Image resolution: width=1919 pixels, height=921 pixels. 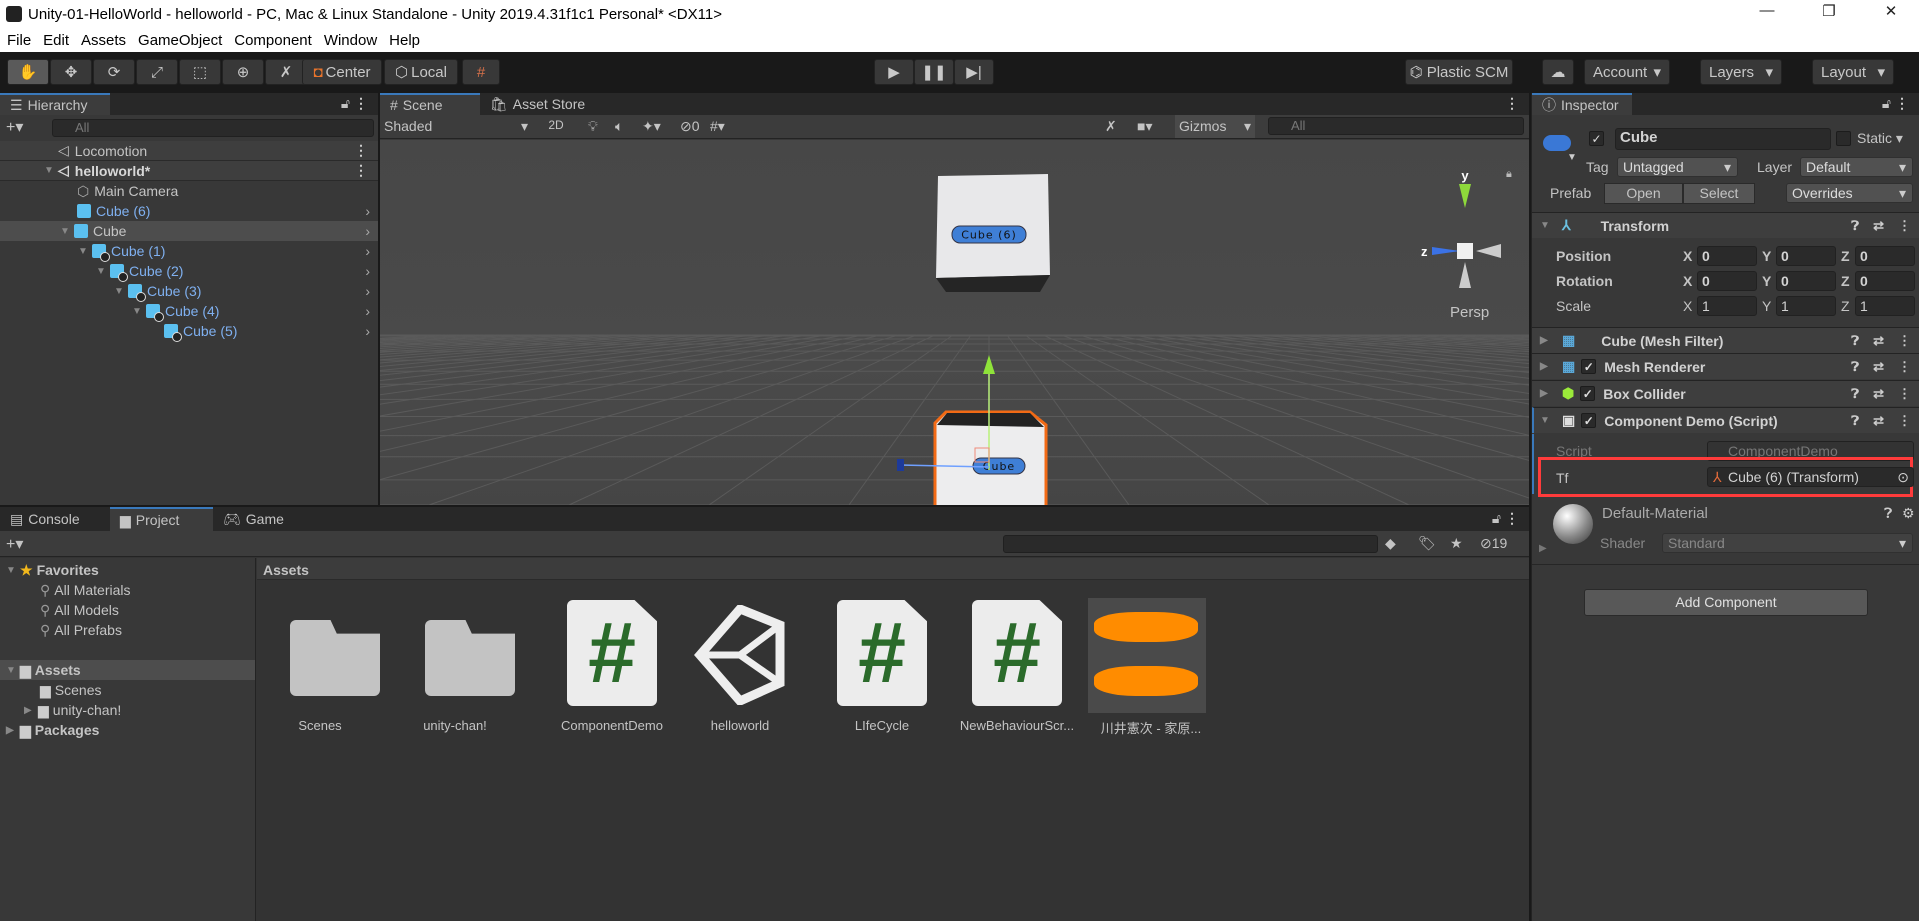 What do you see at coordinates (189, 191) in the screenshot?
I see `hierarchy-item-main-camera: ⬡ Main Camera` at bounding box center [189, 191].